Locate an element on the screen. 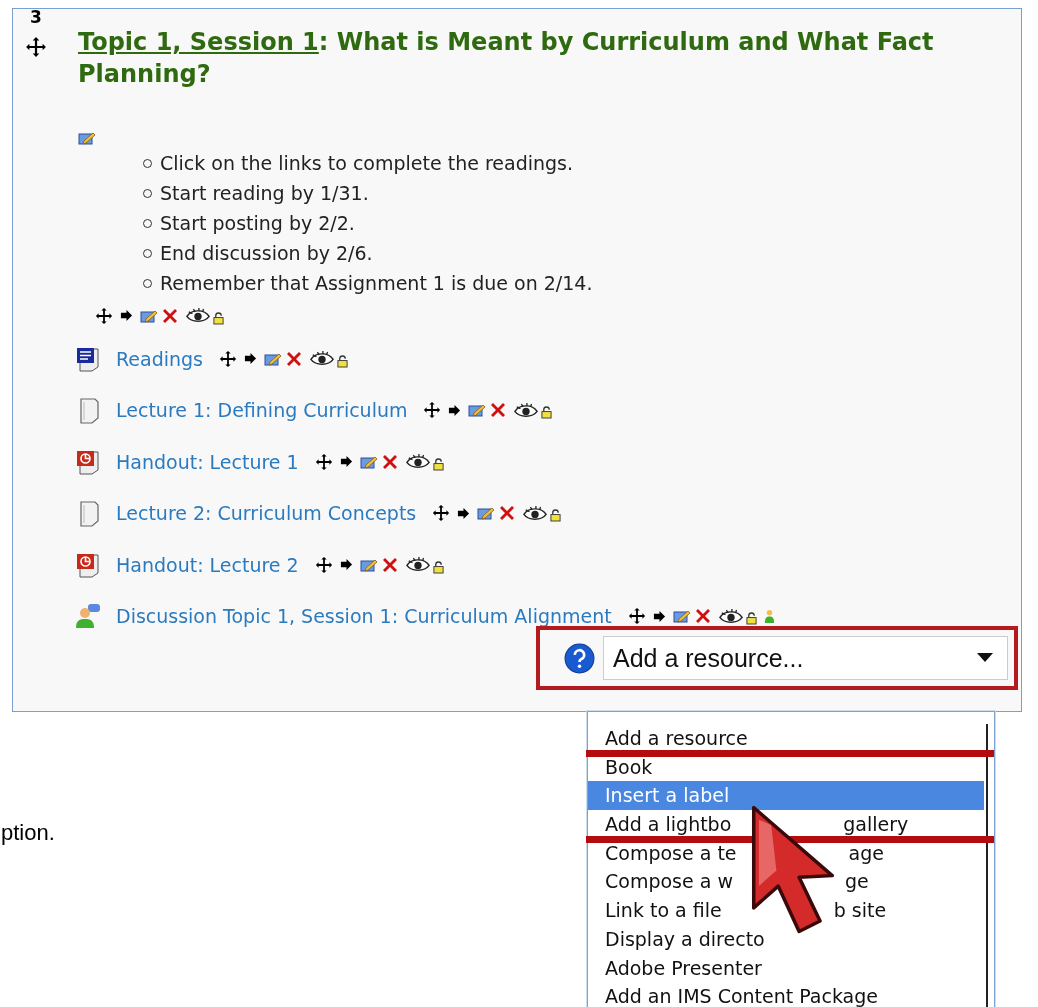  resource-link: Lecture 1: Defining Curriculum is located at coordinates (262, 410).